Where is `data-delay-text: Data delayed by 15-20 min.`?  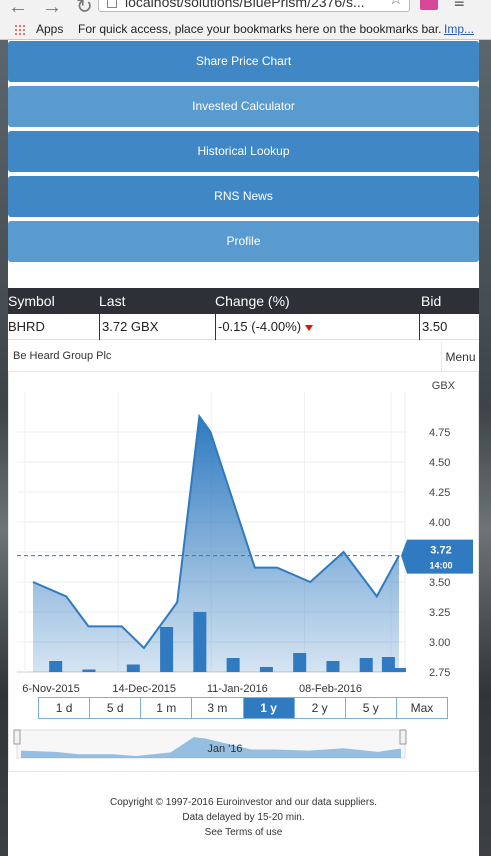 data-delay-text: Data delayed by 15-20 min. is located at coordinates (243, 817).